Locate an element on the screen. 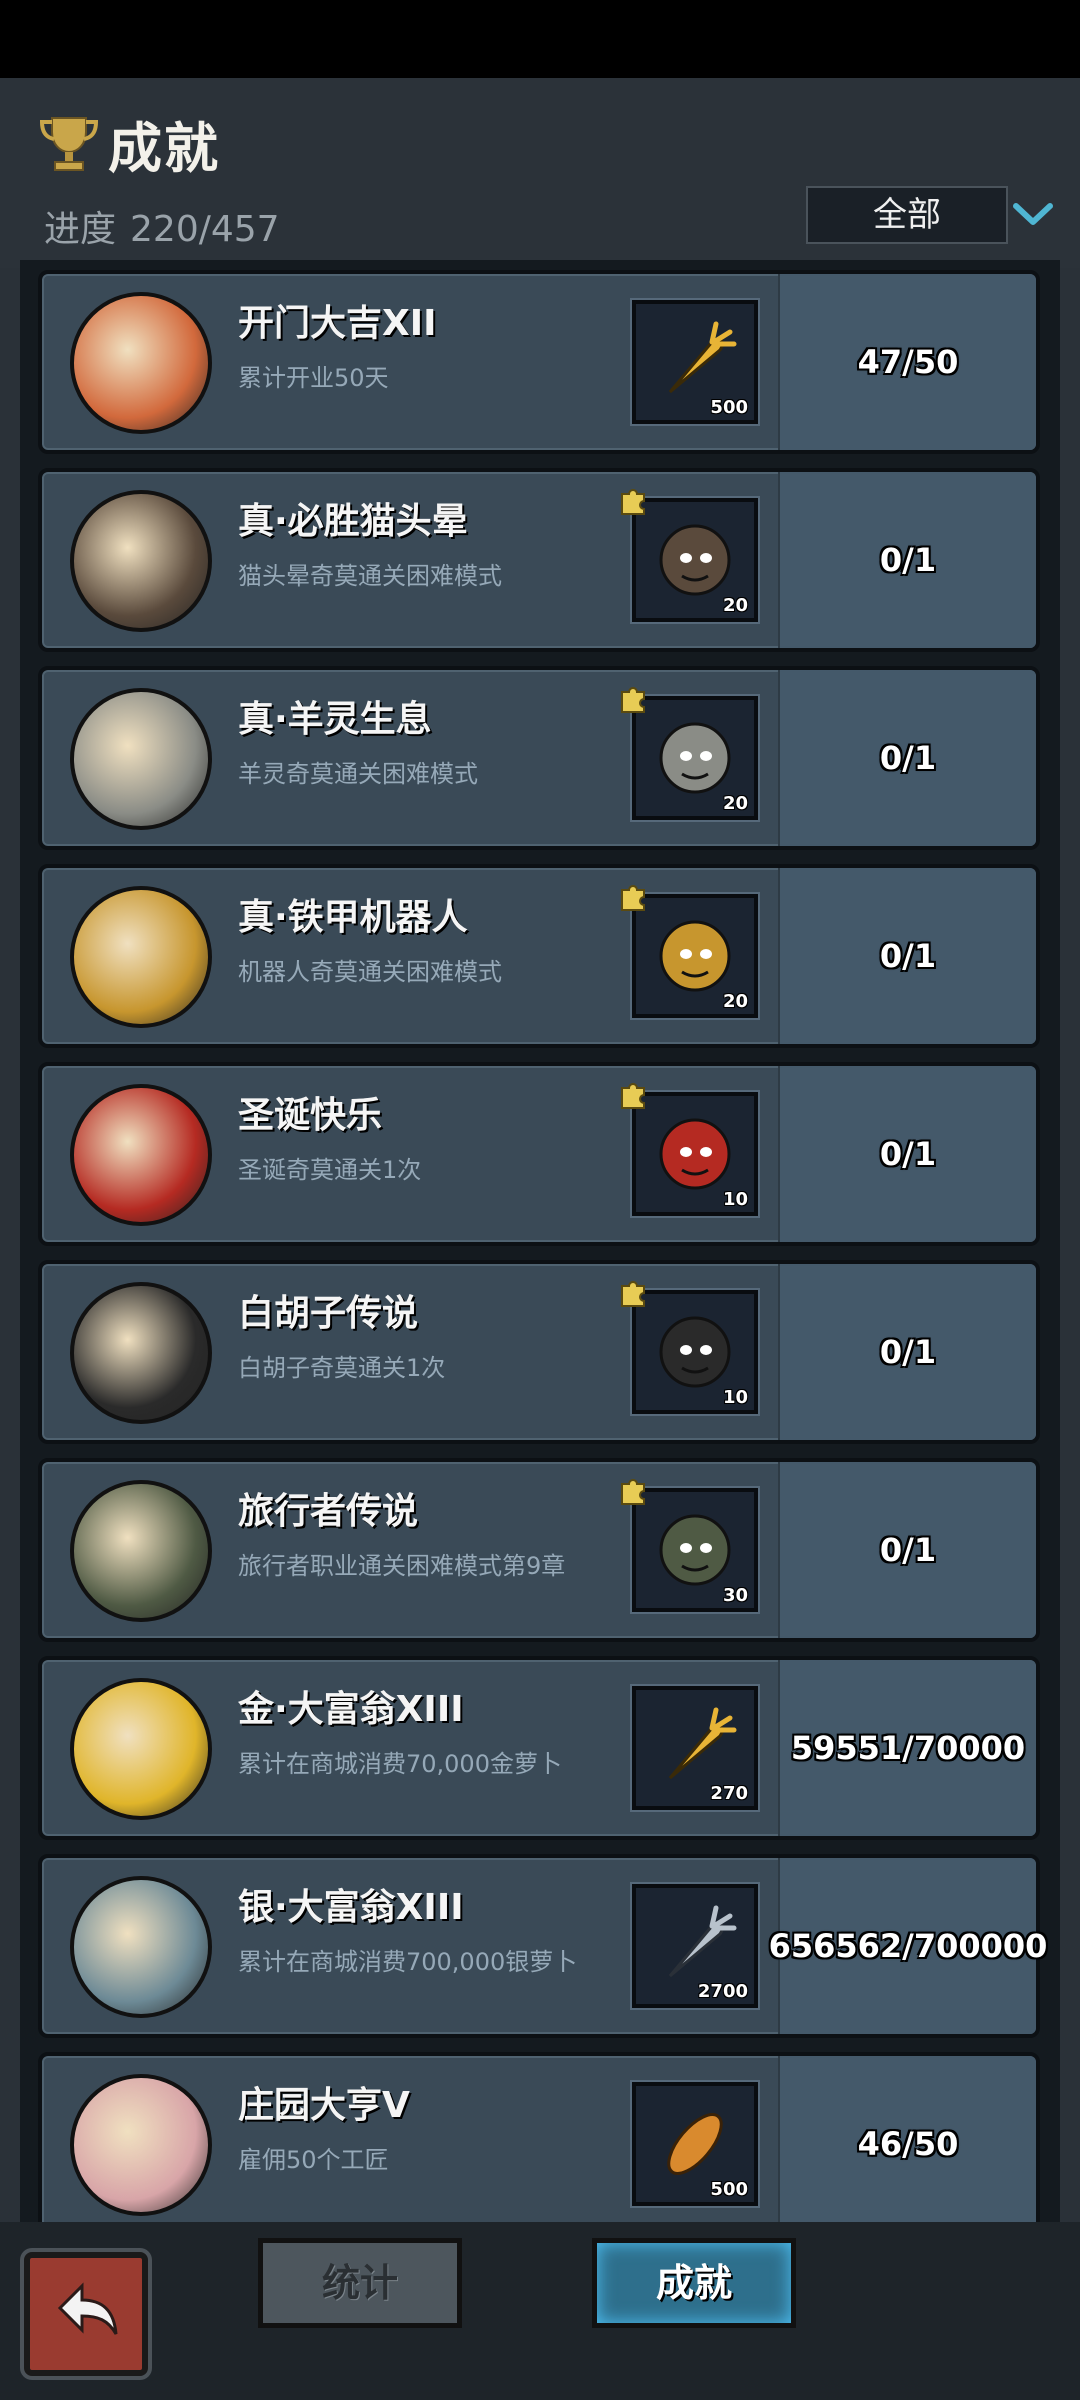 This screenshot has width=1080, height=2400. page-title: 成就 is located at coordinates (164, 148).